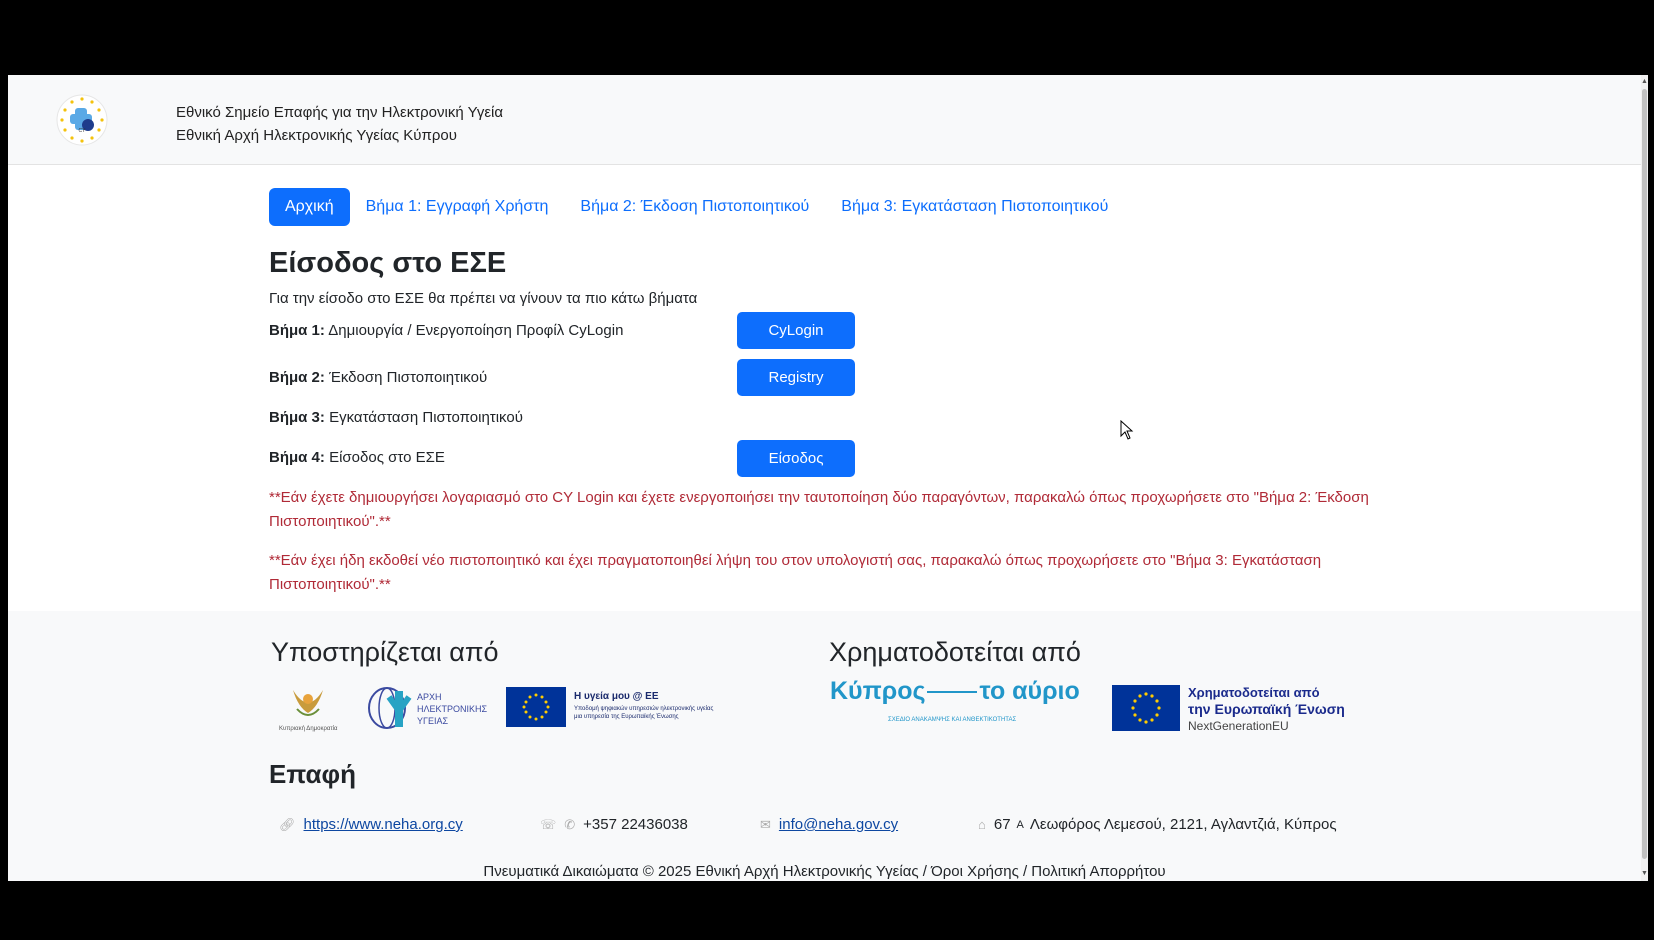 The image size is (1654, 940). What do you see at coordinates (536, 707) in the screenshot?
I see `eu-flag-icon` at bounding box center [536, 707].